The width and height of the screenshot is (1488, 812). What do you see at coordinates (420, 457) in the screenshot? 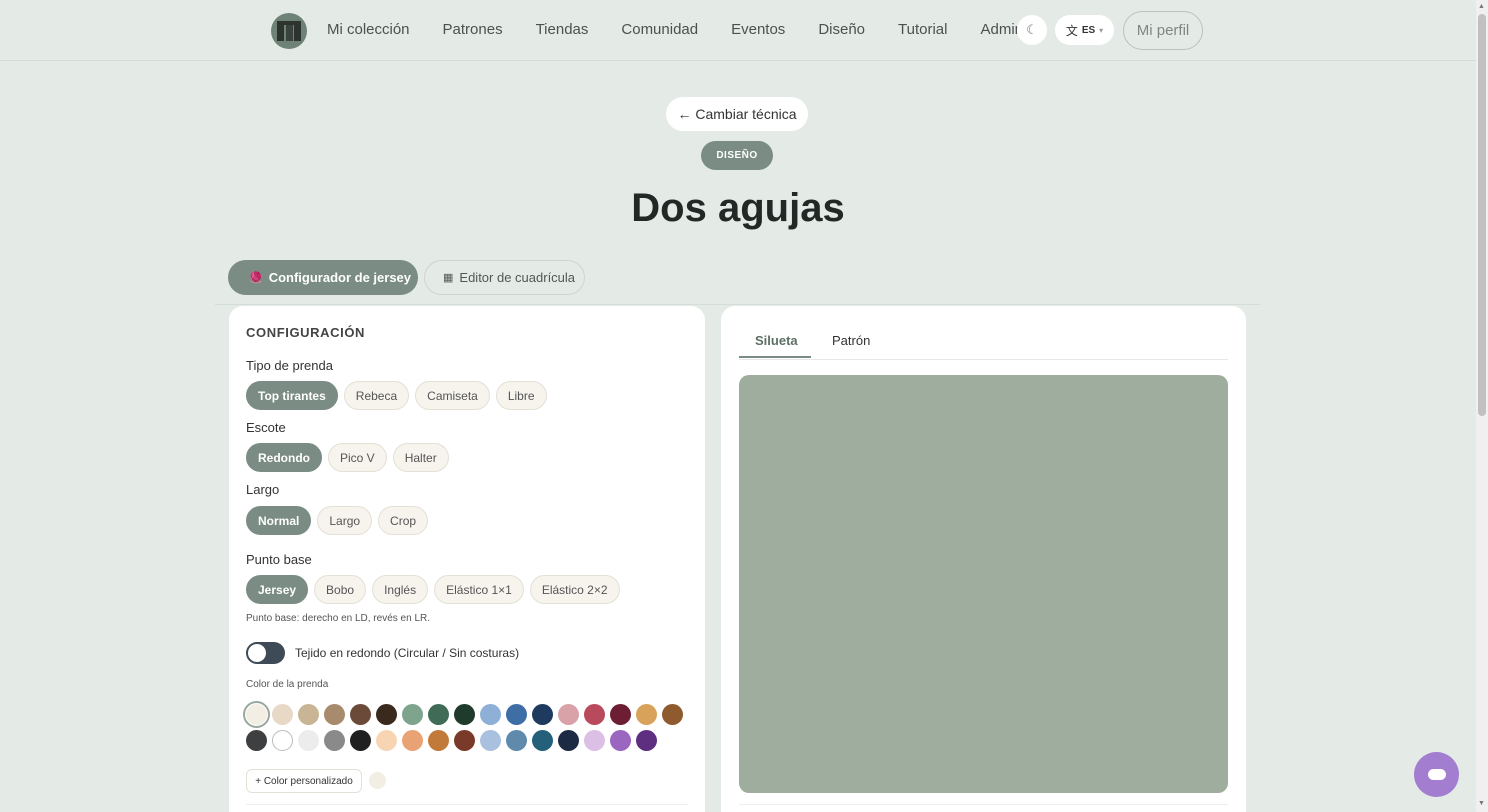
I see `neckline-option: Halter` at bounding box center [420, 457].